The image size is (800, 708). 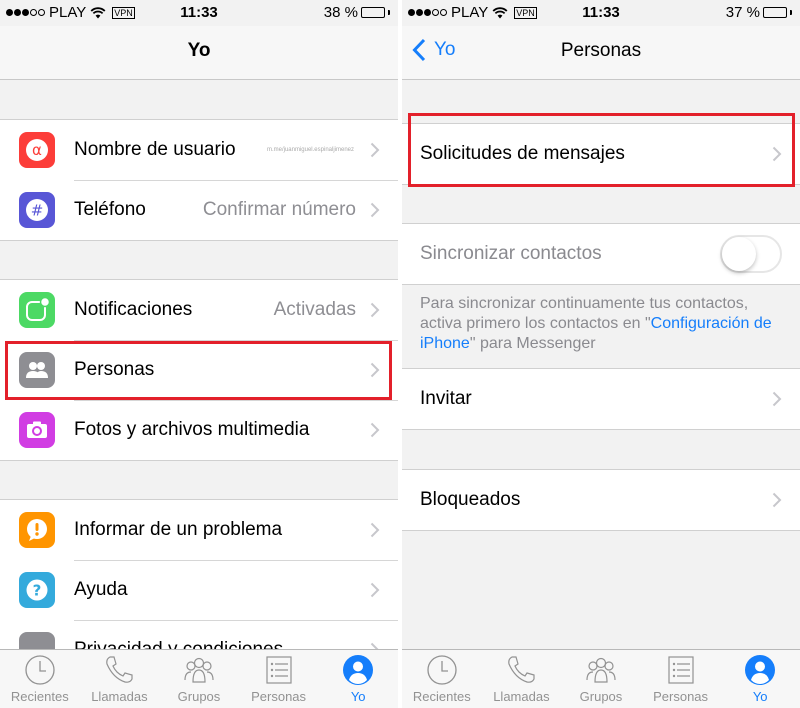 I want to click on people-icon, so click(x=37, y=370).